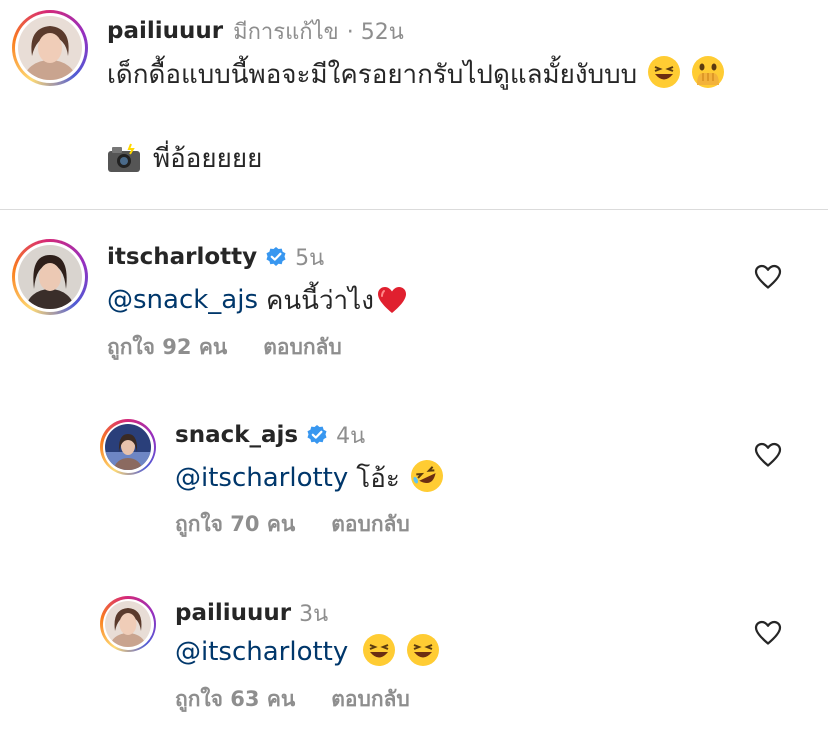 Image resolution: width=828 pixels, height=731 pixels. I want to click on avatar-snack-ajs, so click(128, 447).